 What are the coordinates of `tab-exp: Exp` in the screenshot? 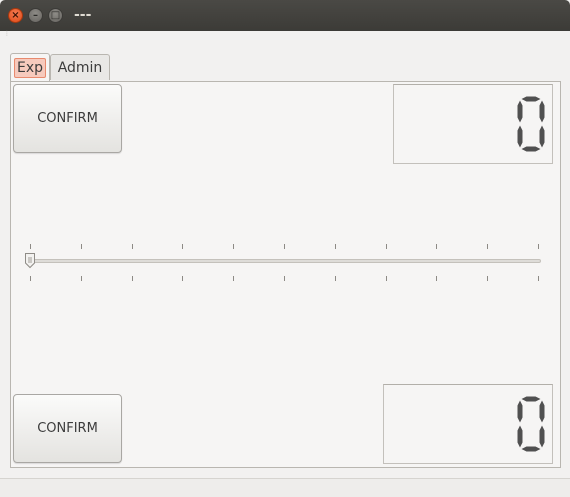 It's located at (30, 67).